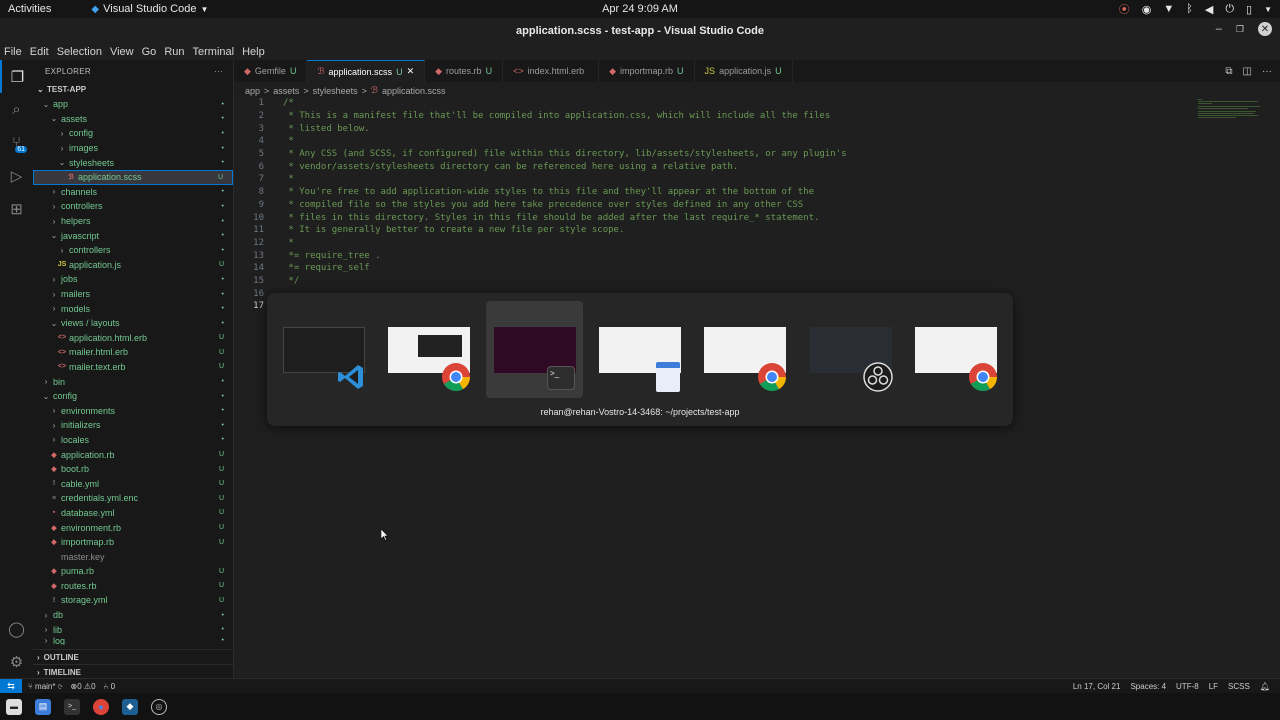 The width and height of the screenshot is (1280, 720). What do you see at coordinates (133, 641) in the screenshot?
I see `tree-folder: › log •` at bounding box center [133, 641].